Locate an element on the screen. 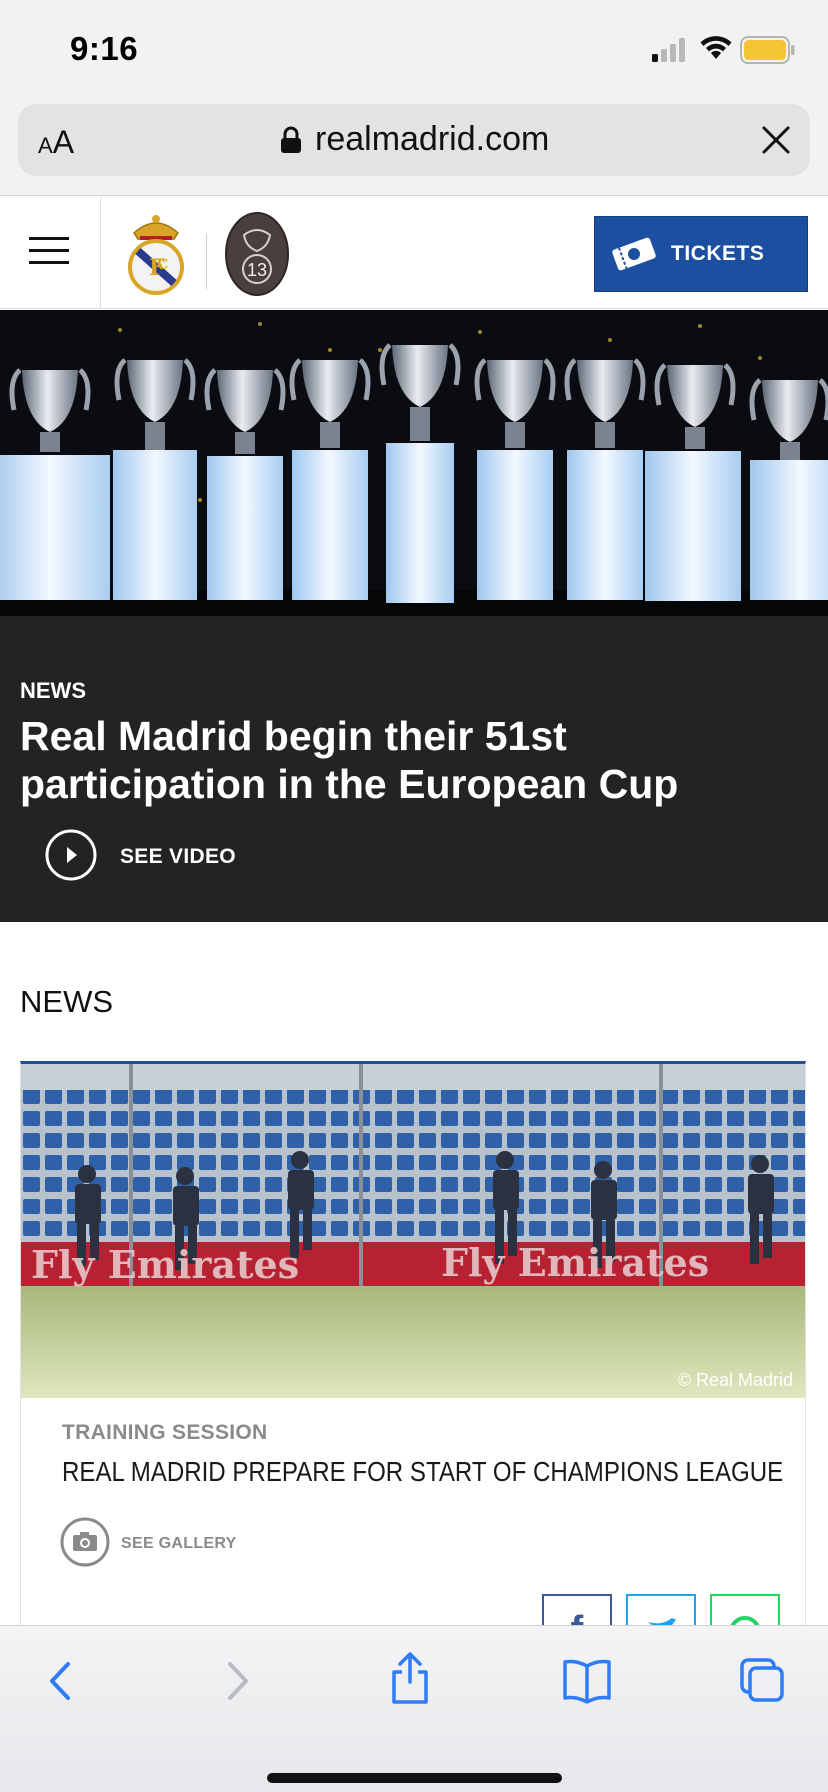  champions-13-badge: 13 is located at coordinates (257, 254).